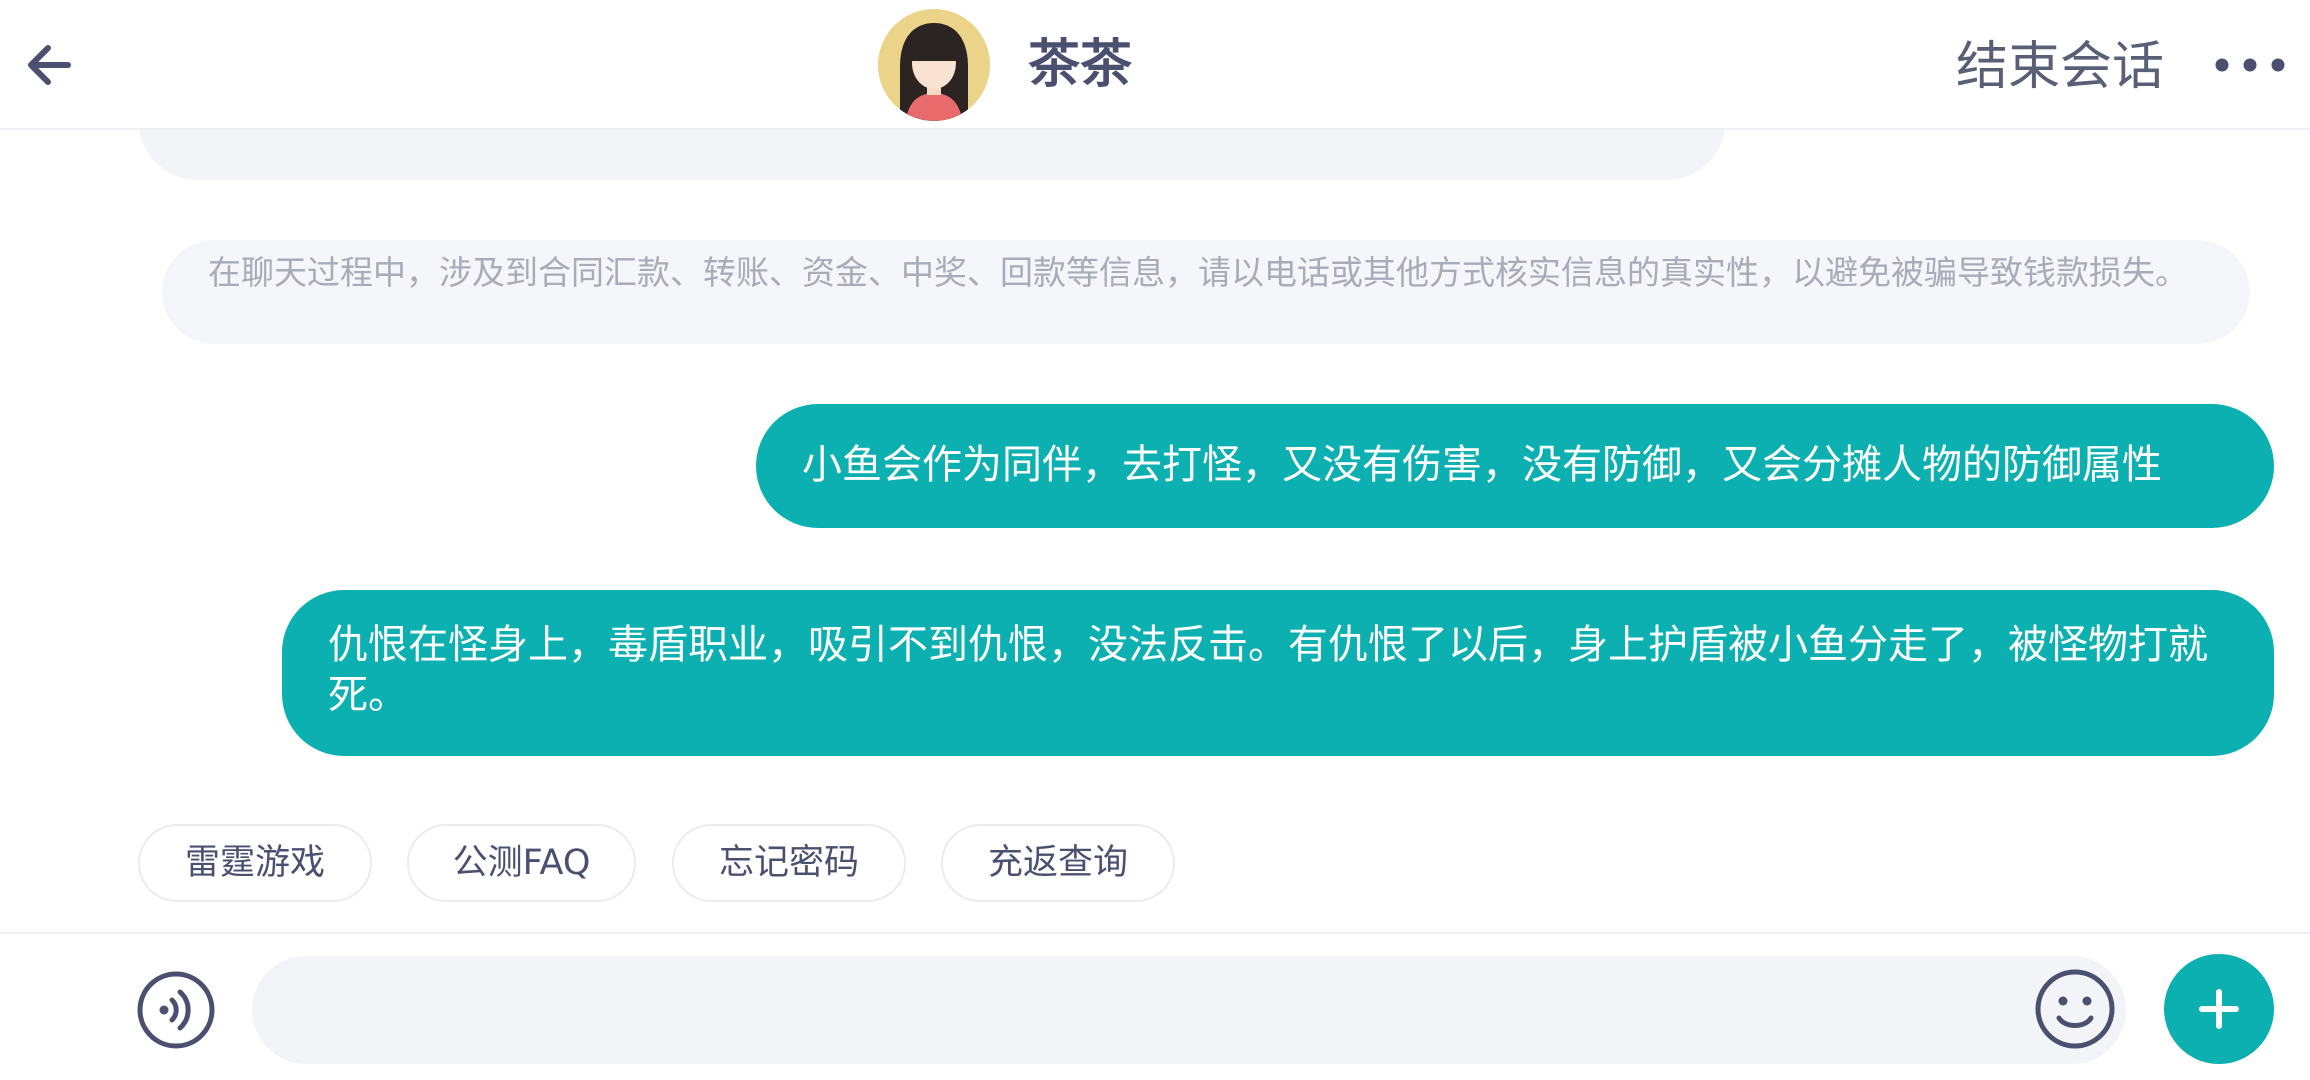 The image size is (2310, 1080). Describe the element at coordinates (521, 863) in the screenshot. I see `quick-reply-faq: 公测FAQ` at that location.